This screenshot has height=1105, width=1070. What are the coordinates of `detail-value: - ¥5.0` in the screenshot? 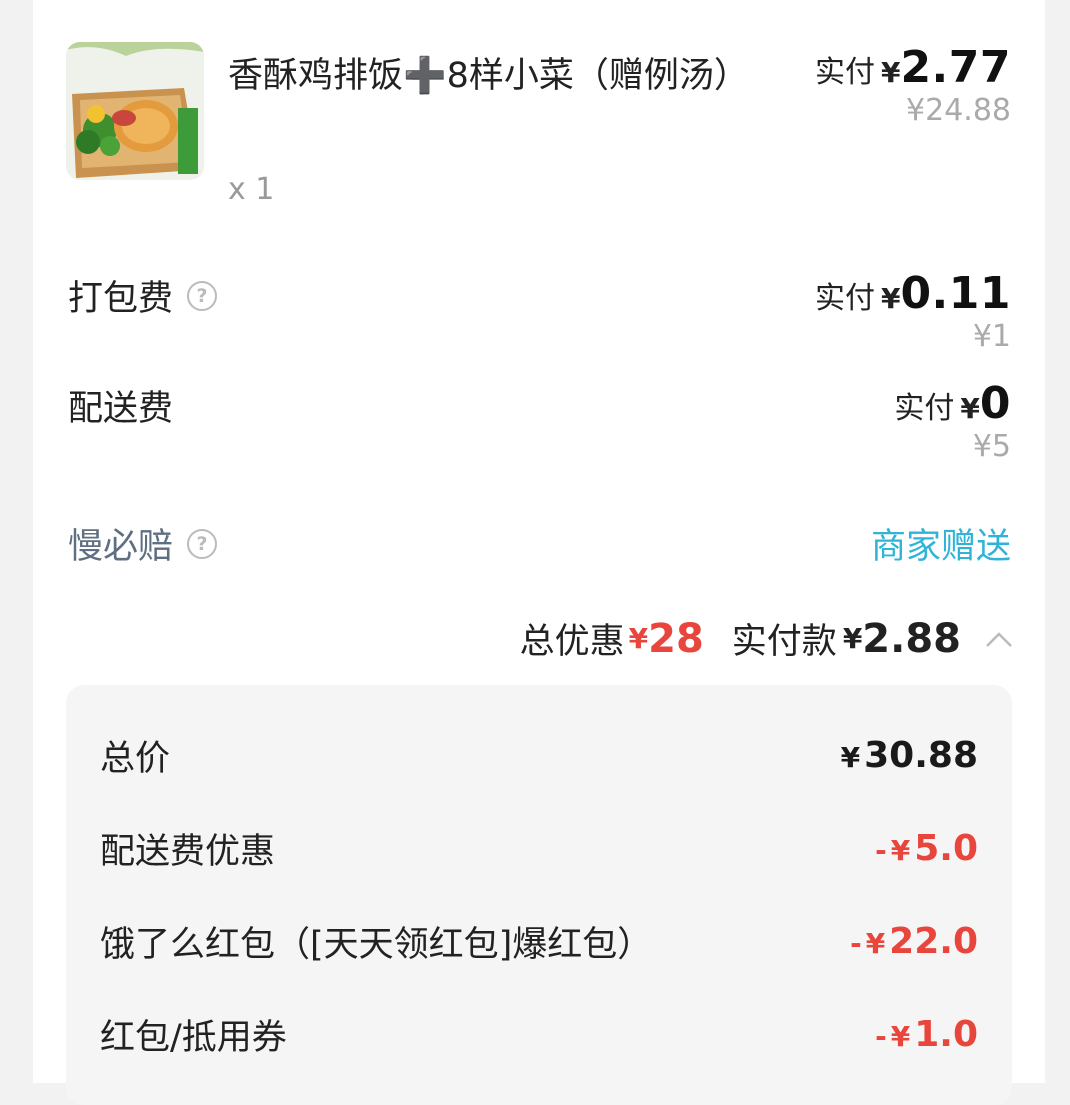 It's located at (926, 848).